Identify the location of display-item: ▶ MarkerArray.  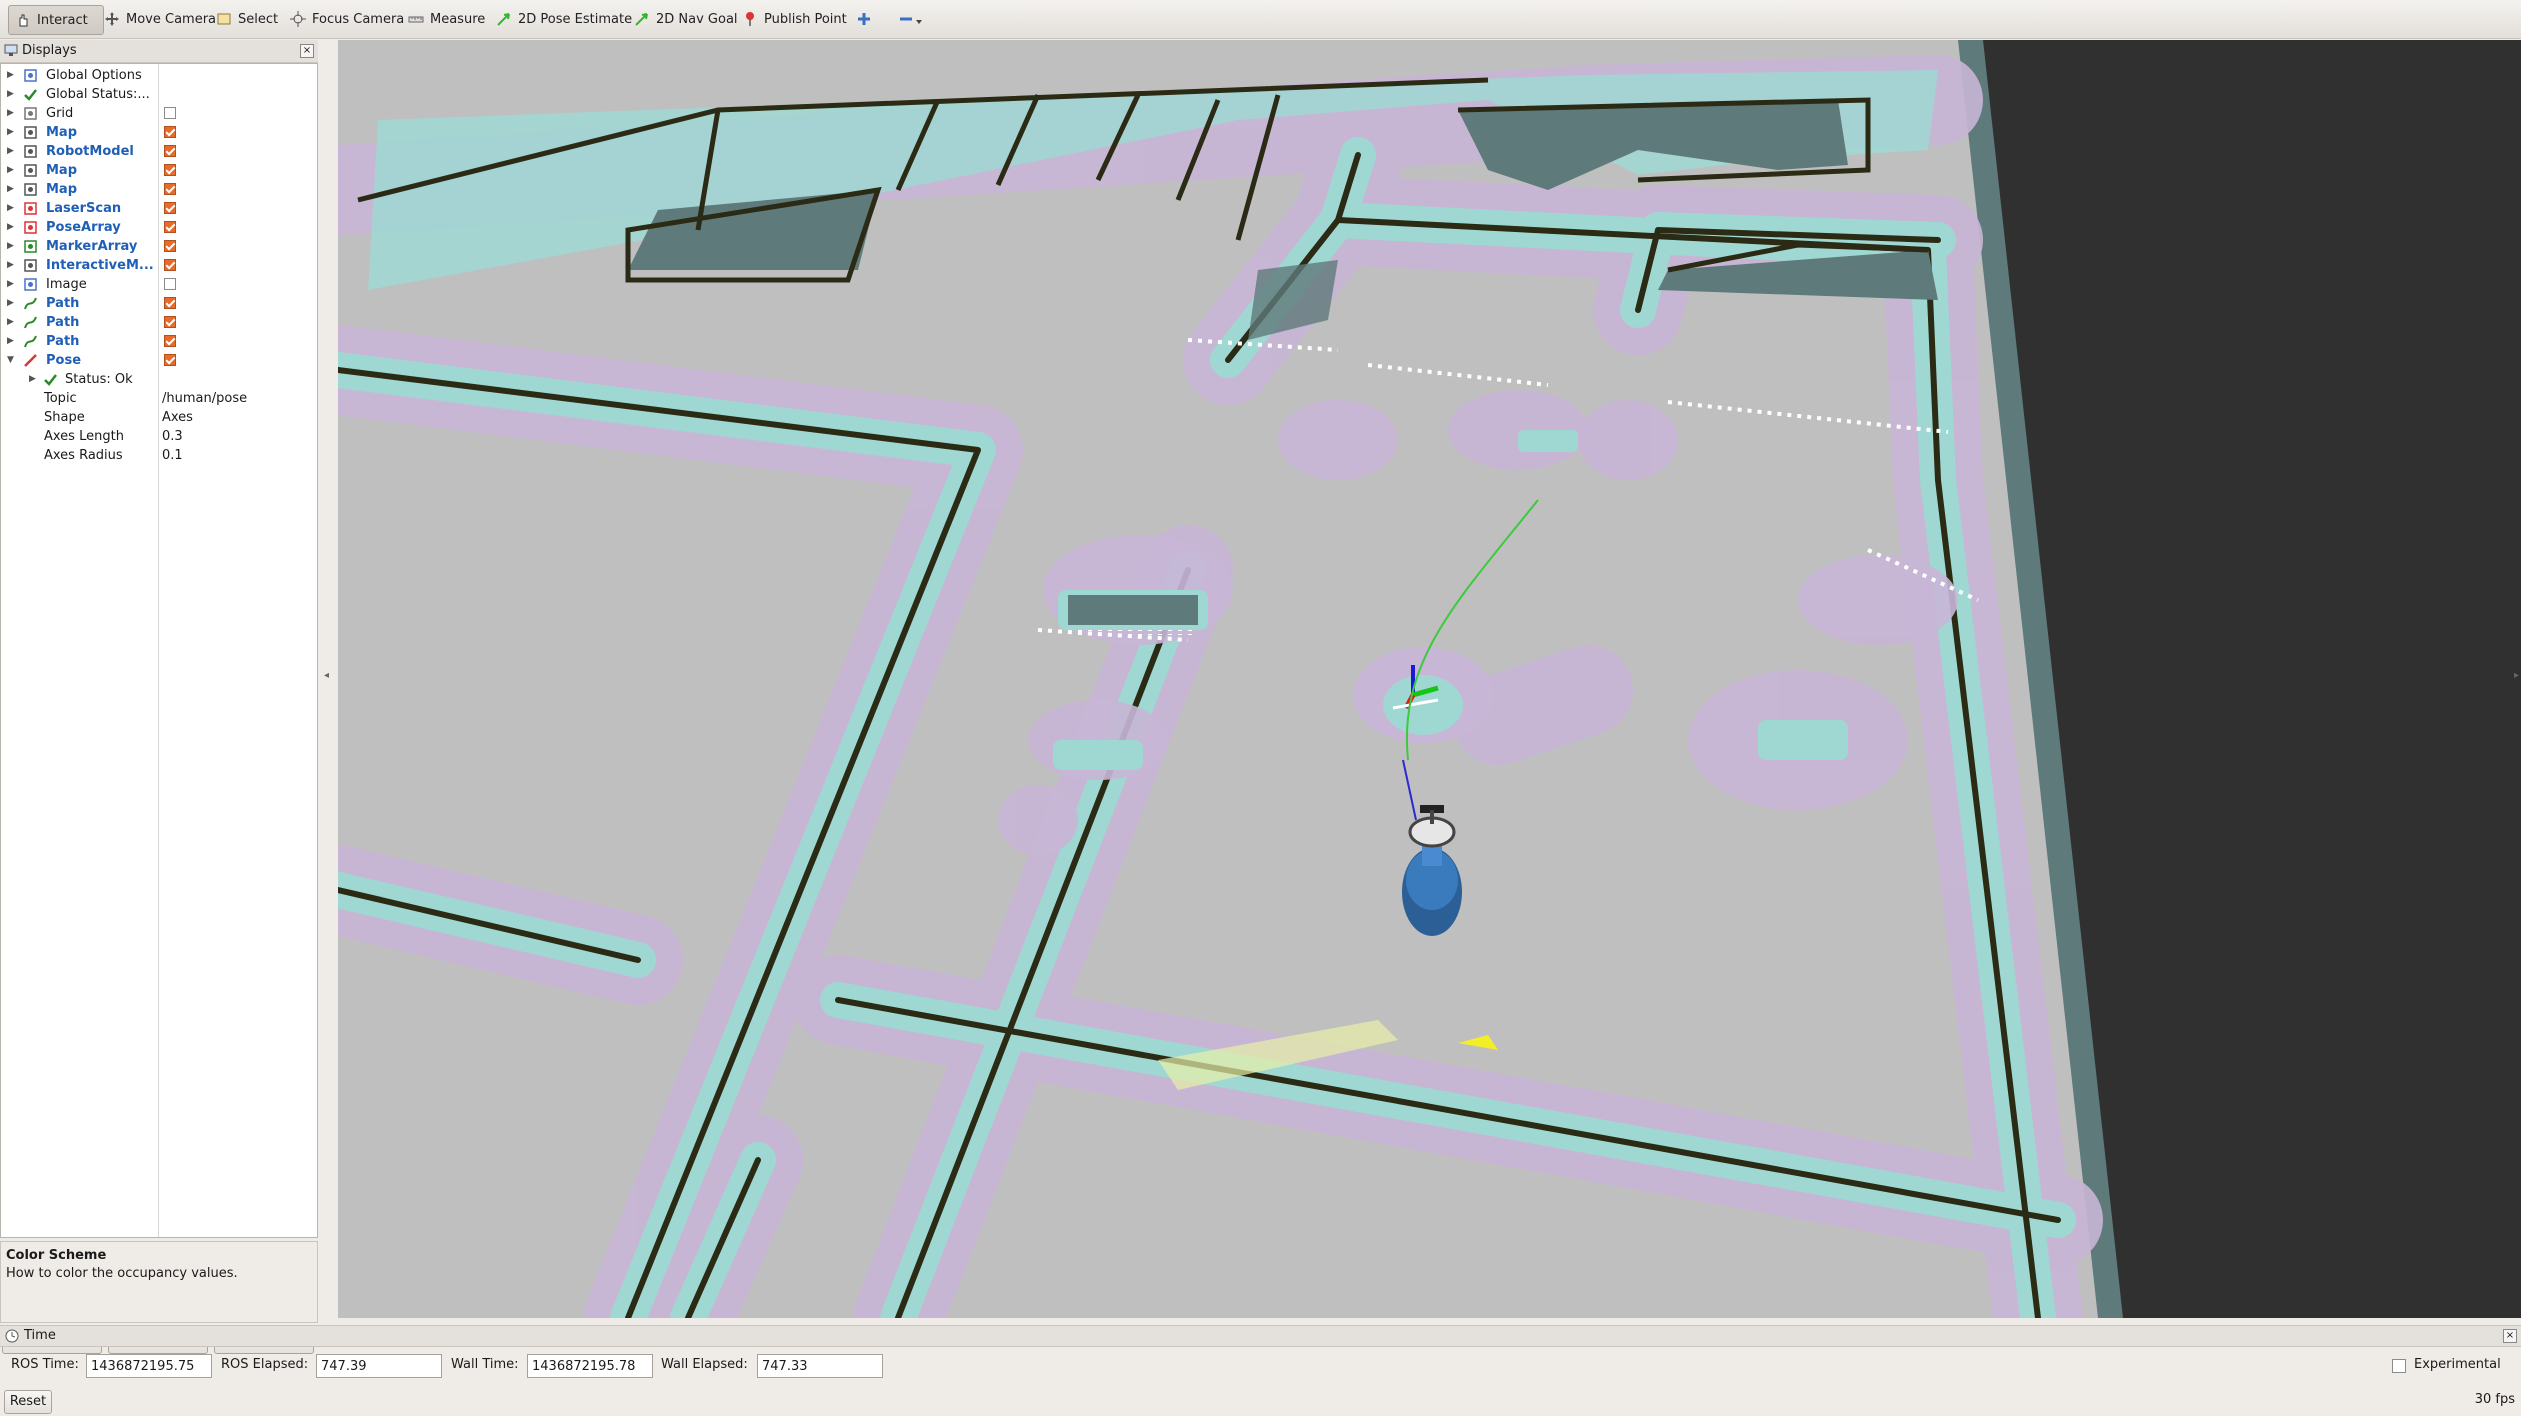
(159, 246).